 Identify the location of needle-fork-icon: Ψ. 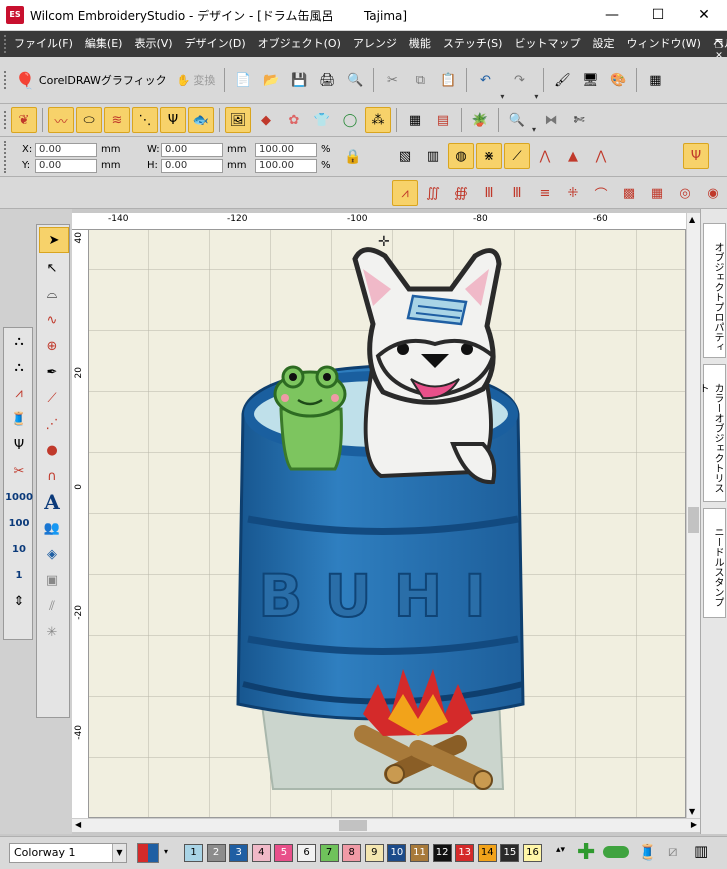
(696, 156).